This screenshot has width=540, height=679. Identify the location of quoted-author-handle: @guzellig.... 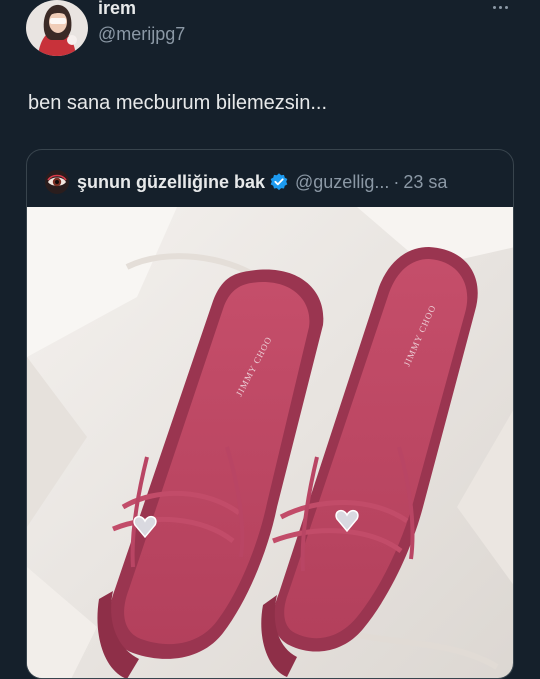
(342, 182).